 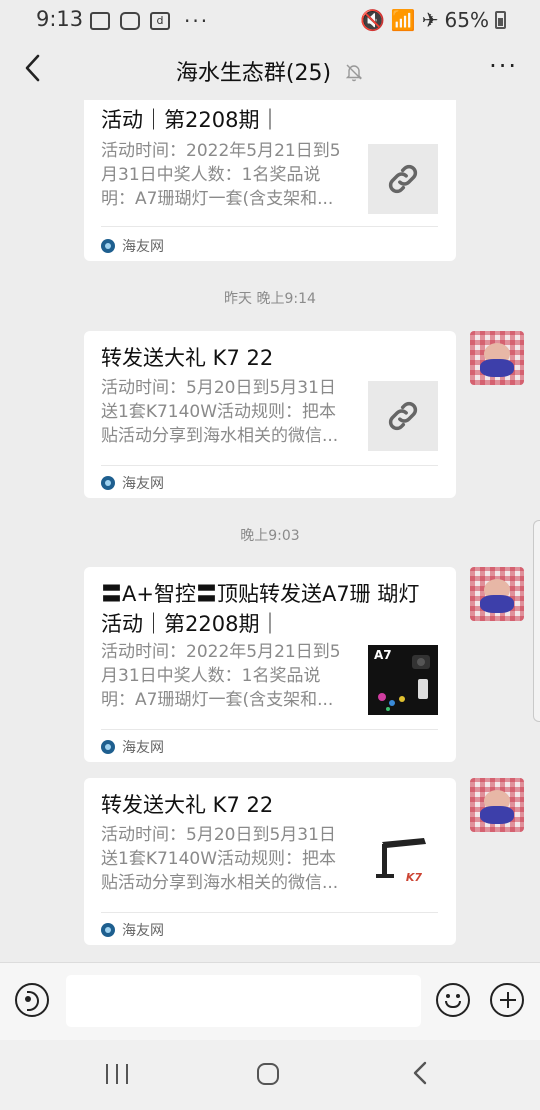 I want to click on k7-label: K7, so click(x=413, y=877).